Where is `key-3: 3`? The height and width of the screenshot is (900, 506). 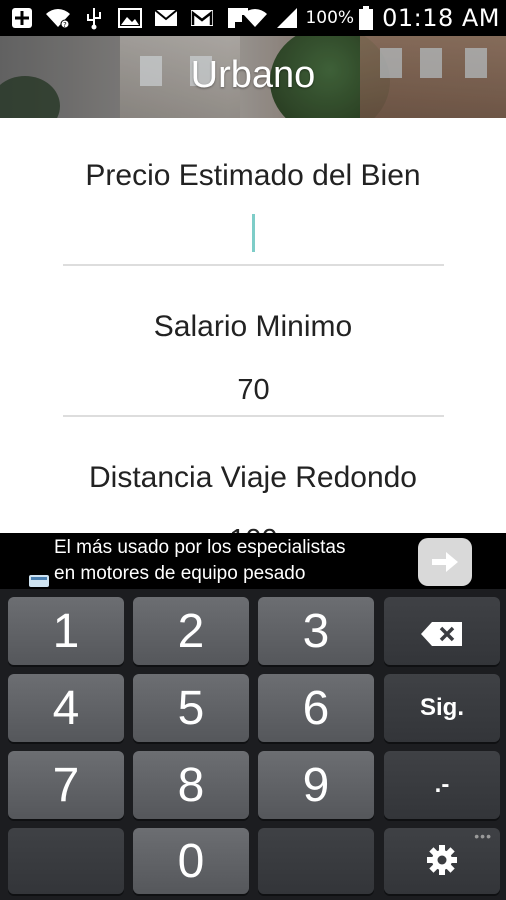
key-3: 3 is located at coordinates (316, 631).